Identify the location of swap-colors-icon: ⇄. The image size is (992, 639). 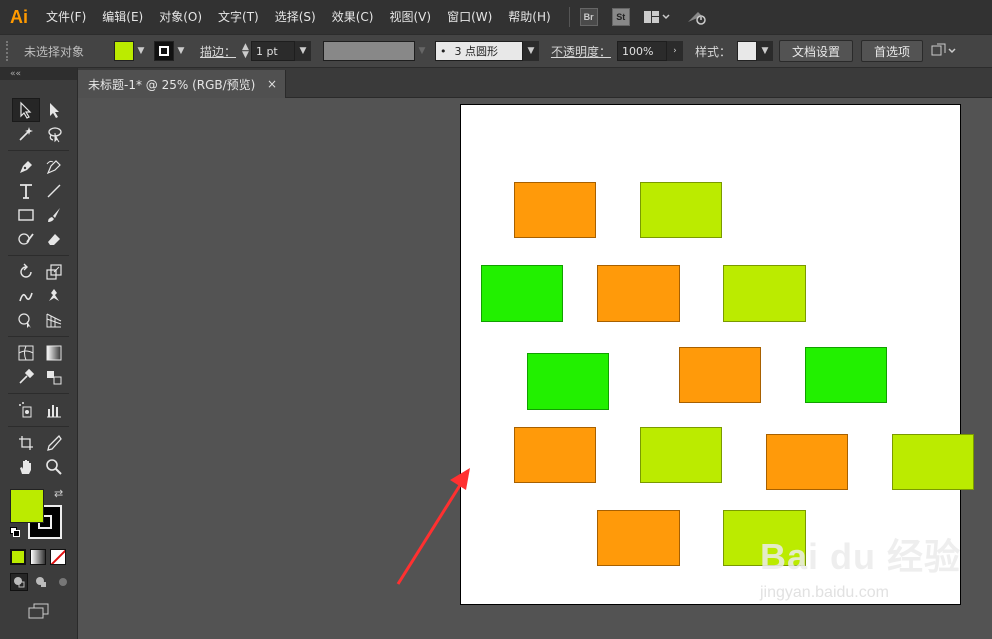
(58, 493).